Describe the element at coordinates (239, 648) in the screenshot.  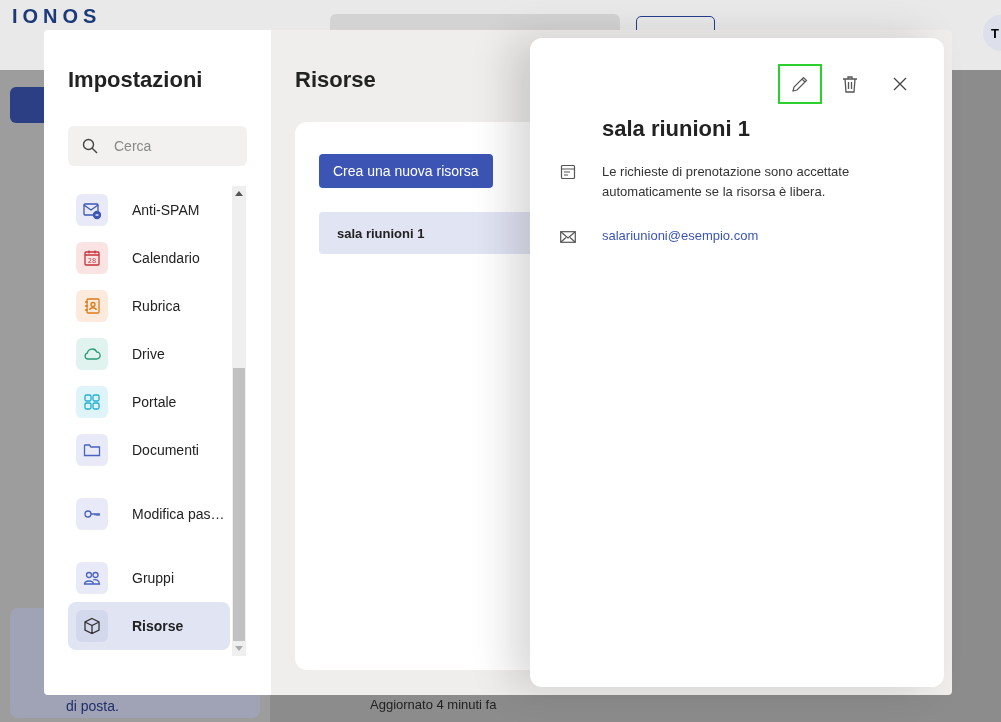
I see `scroll-down-icon` at that location.